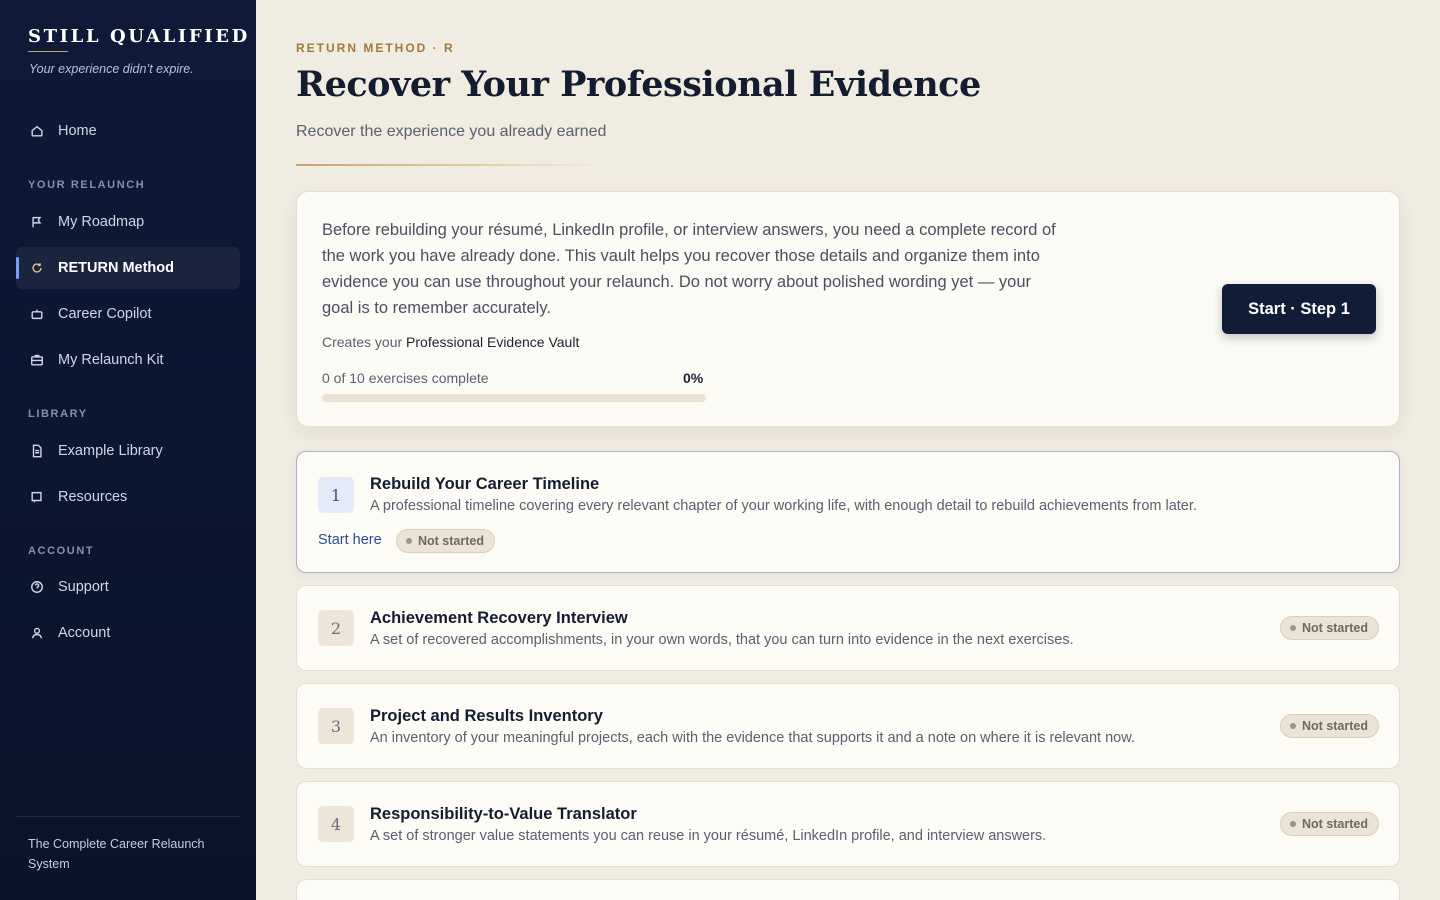  I want to click on section-label-library: LIBRARY, so click(58, 414).